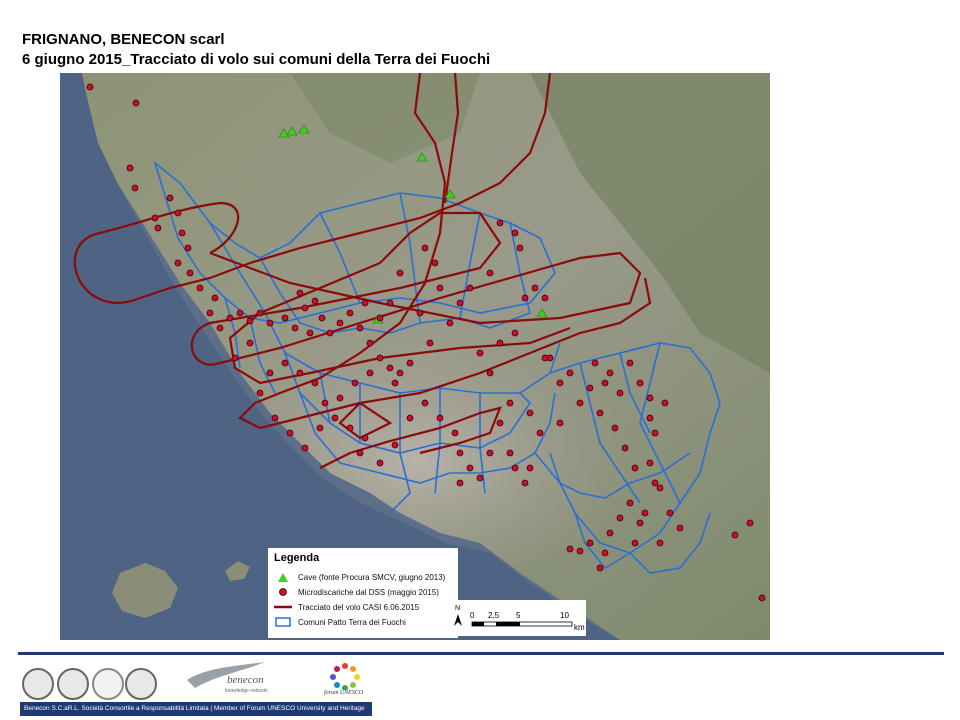 The width and height of the screenshot is (960, 720). Describe the element at coordinates (472, 615) in the screenshot. I see `scale-label-0: 0` at that location.